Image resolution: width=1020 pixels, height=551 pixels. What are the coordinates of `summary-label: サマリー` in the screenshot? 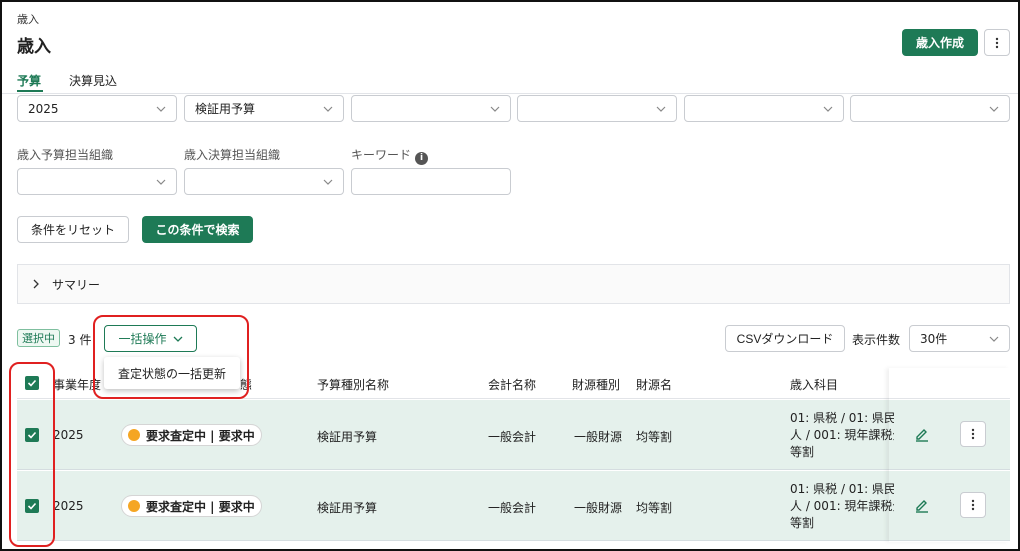 It's located at (76, 284).